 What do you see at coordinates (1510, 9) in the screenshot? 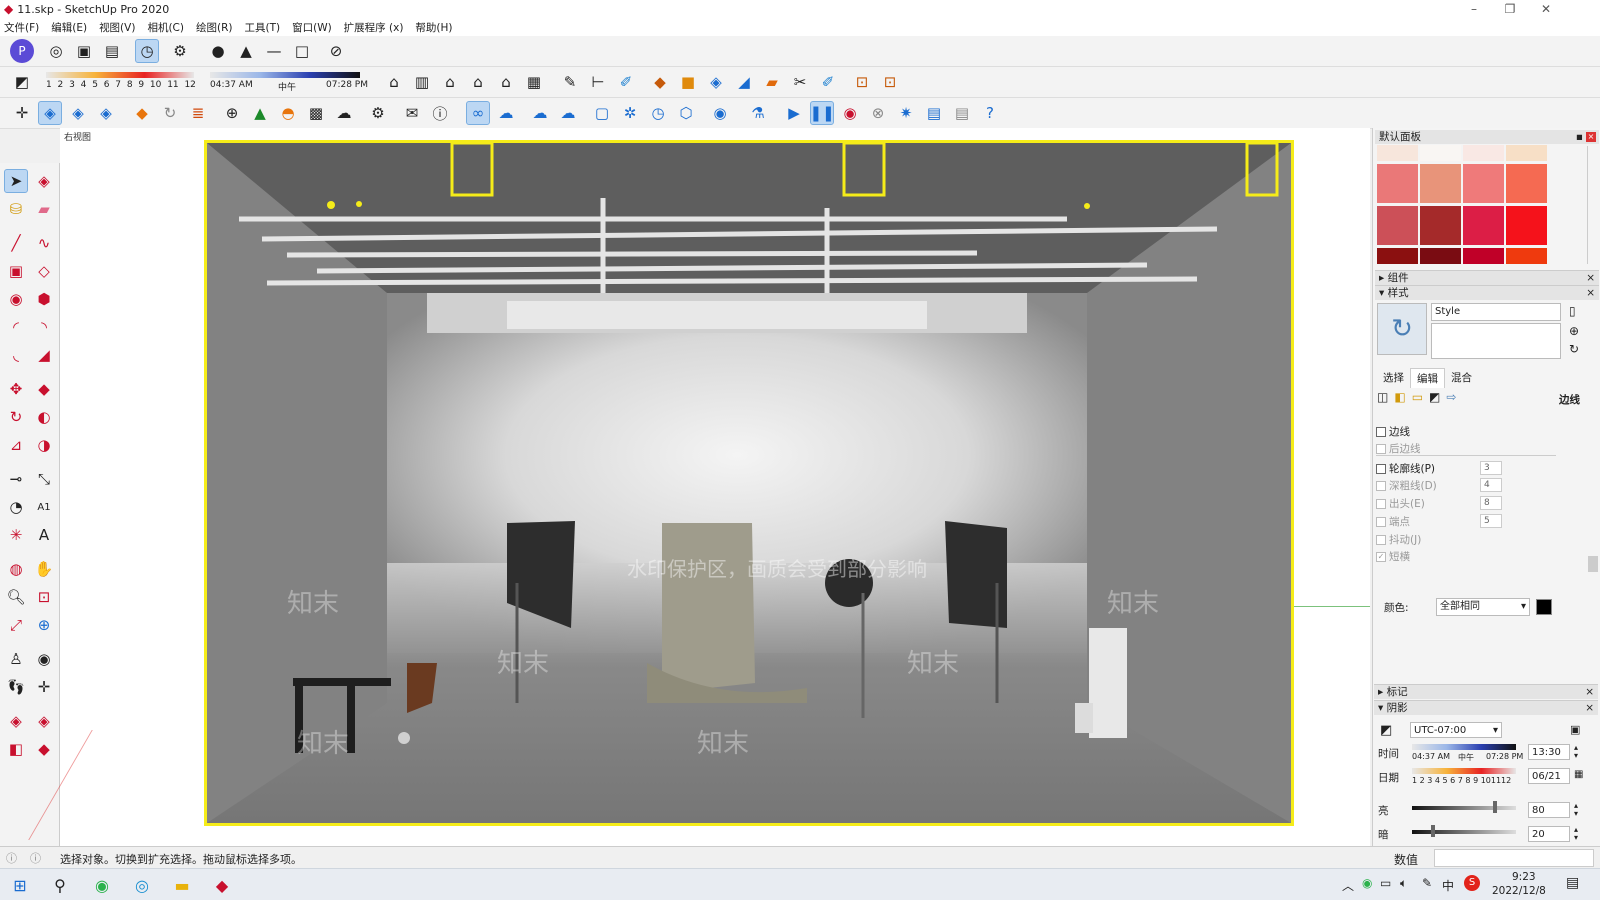
I see `restore-button: ❐` at bounding box center [1510, 9].